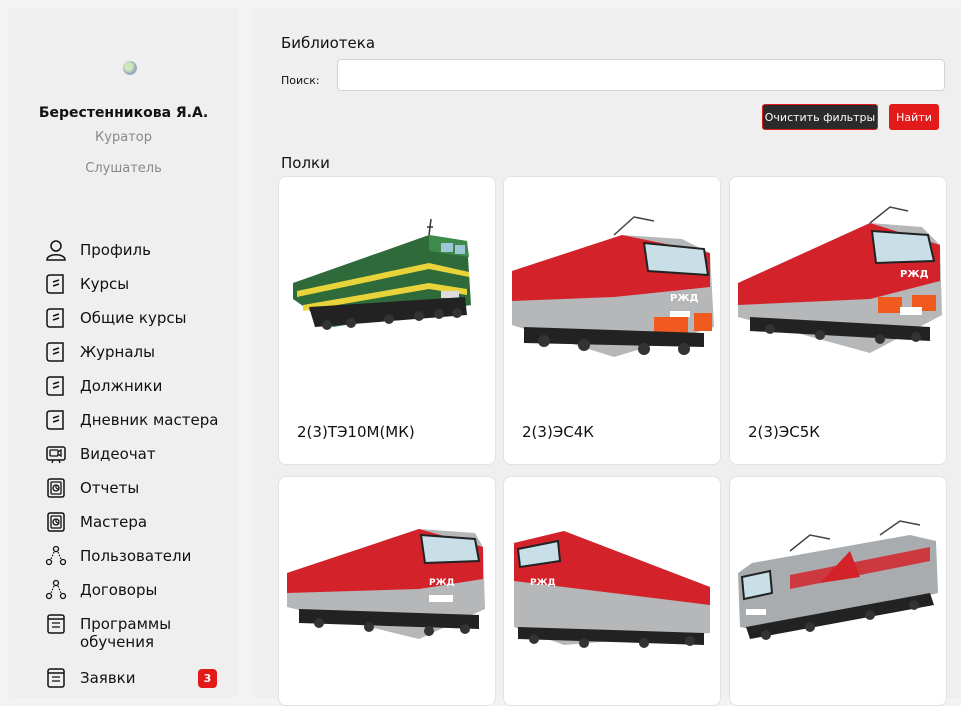  Describe the element at coordinates (382, 274) in the screenshot. I see `green-diesel-locomotive-image` at that location.